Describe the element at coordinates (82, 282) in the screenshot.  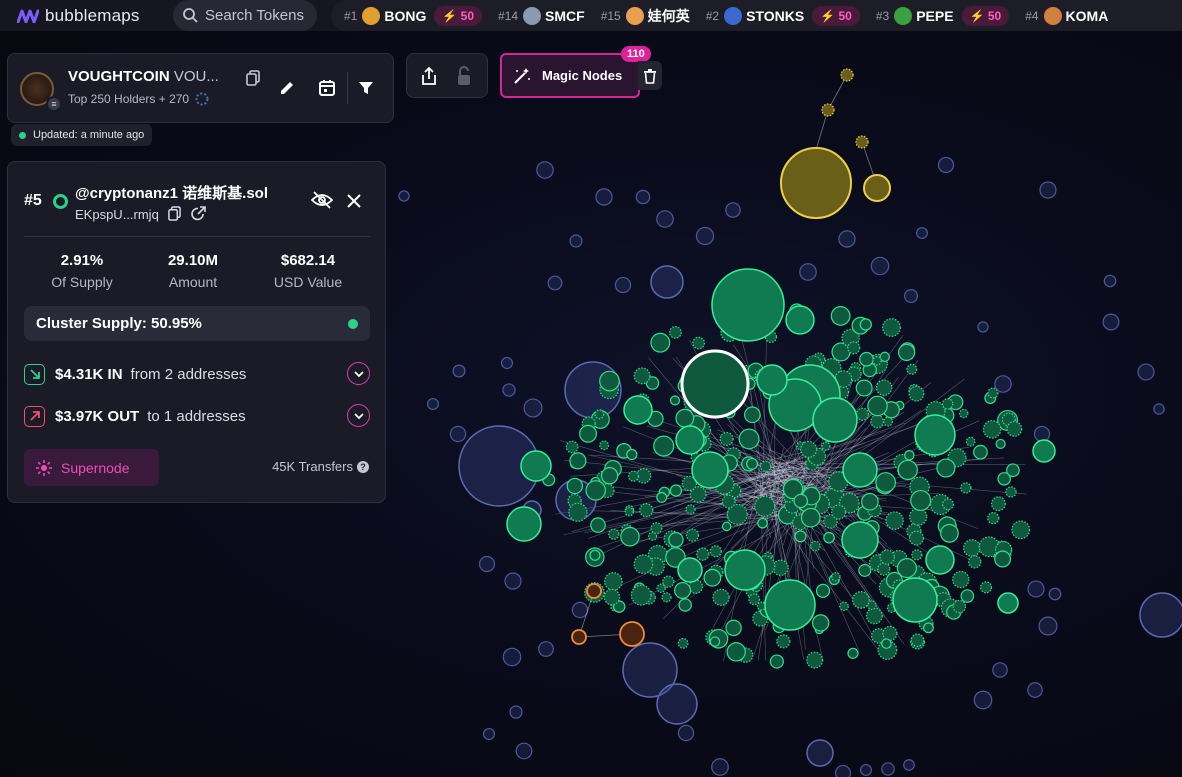
I see `stat-label: Of Supply` at that location.